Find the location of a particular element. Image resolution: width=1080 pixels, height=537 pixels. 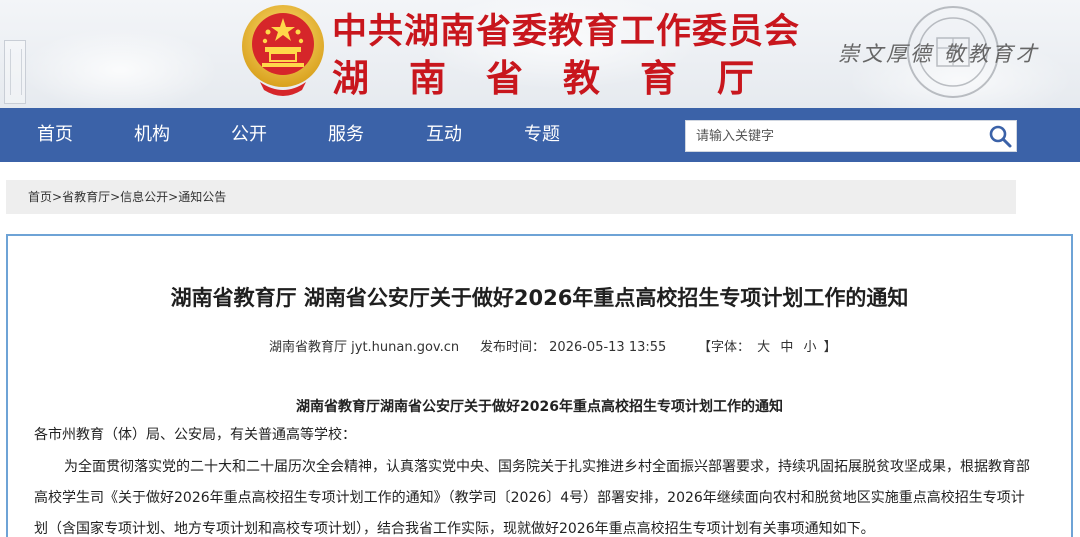

salutation: 各市州教育（体）局、公安局，有关普通高等学校： is located at coordinates (195, 435).